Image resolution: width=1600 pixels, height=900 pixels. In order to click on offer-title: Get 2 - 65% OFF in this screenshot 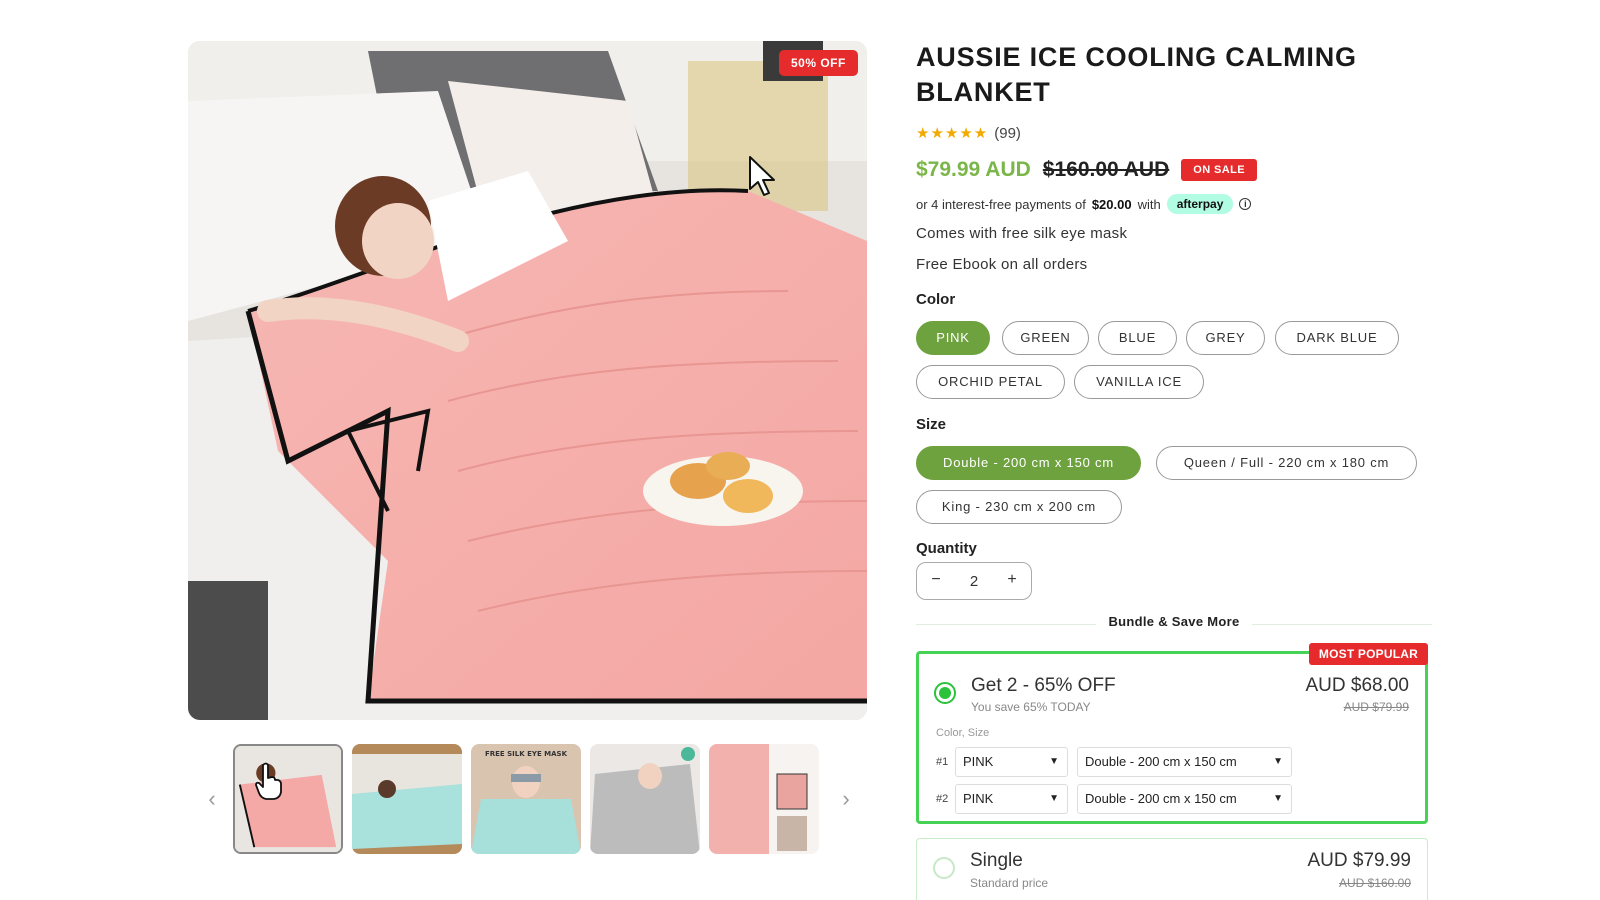, I will do `click(1043, 685)`.